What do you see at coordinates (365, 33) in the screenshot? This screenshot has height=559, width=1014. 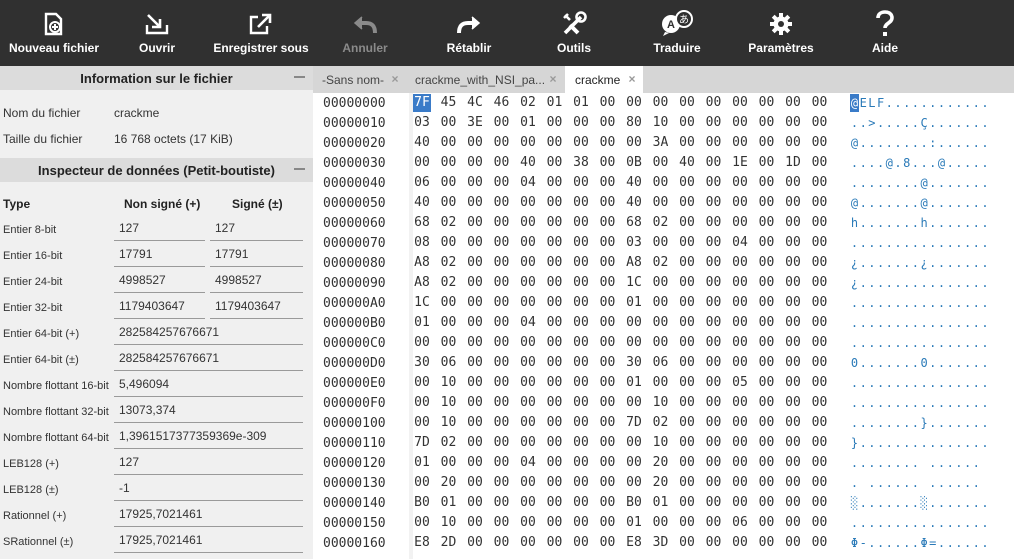 I see `undo-button: Annuler` at bounding box center [365, 33].